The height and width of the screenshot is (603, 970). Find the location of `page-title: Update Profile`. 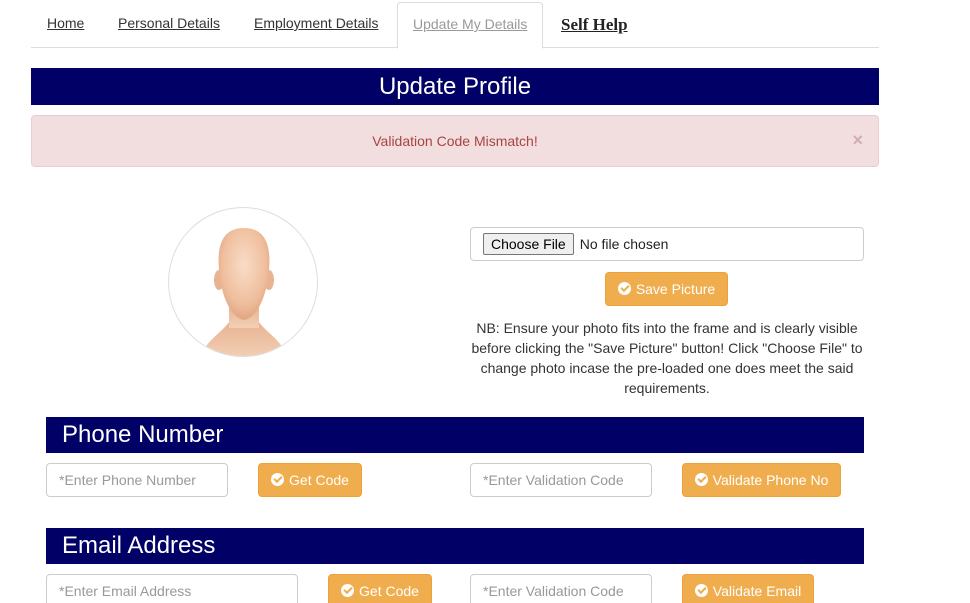

page-title: Update Profile is located at coordinates (455, 86).